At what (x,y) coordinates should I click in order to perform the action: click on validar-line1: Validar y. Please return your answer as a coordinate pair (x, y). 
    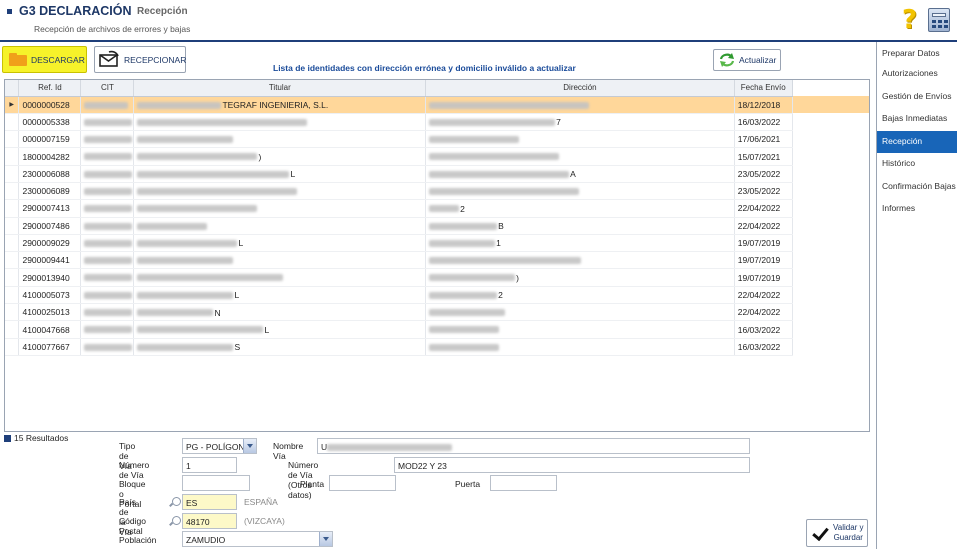
    Looking at the image, I should click on (848, 527).